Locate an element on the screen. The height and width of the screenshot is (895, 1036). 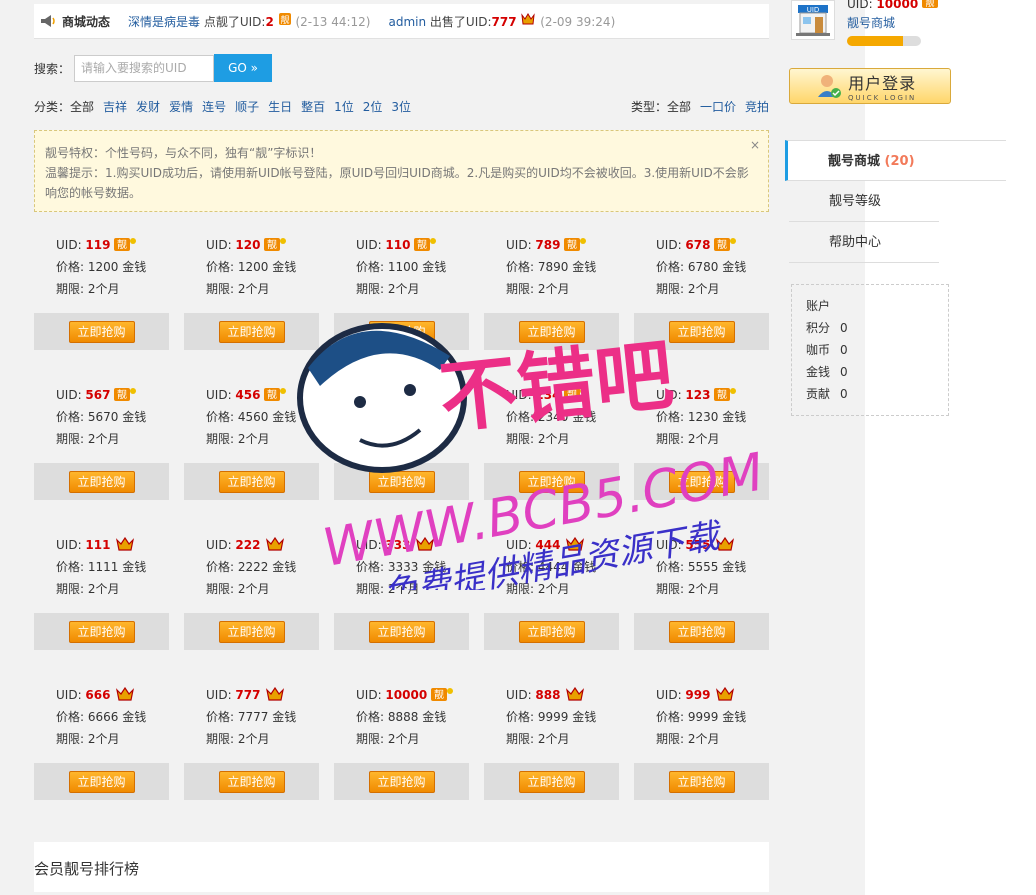
category-birthday: 生日 is located at coordinates (280, 107).